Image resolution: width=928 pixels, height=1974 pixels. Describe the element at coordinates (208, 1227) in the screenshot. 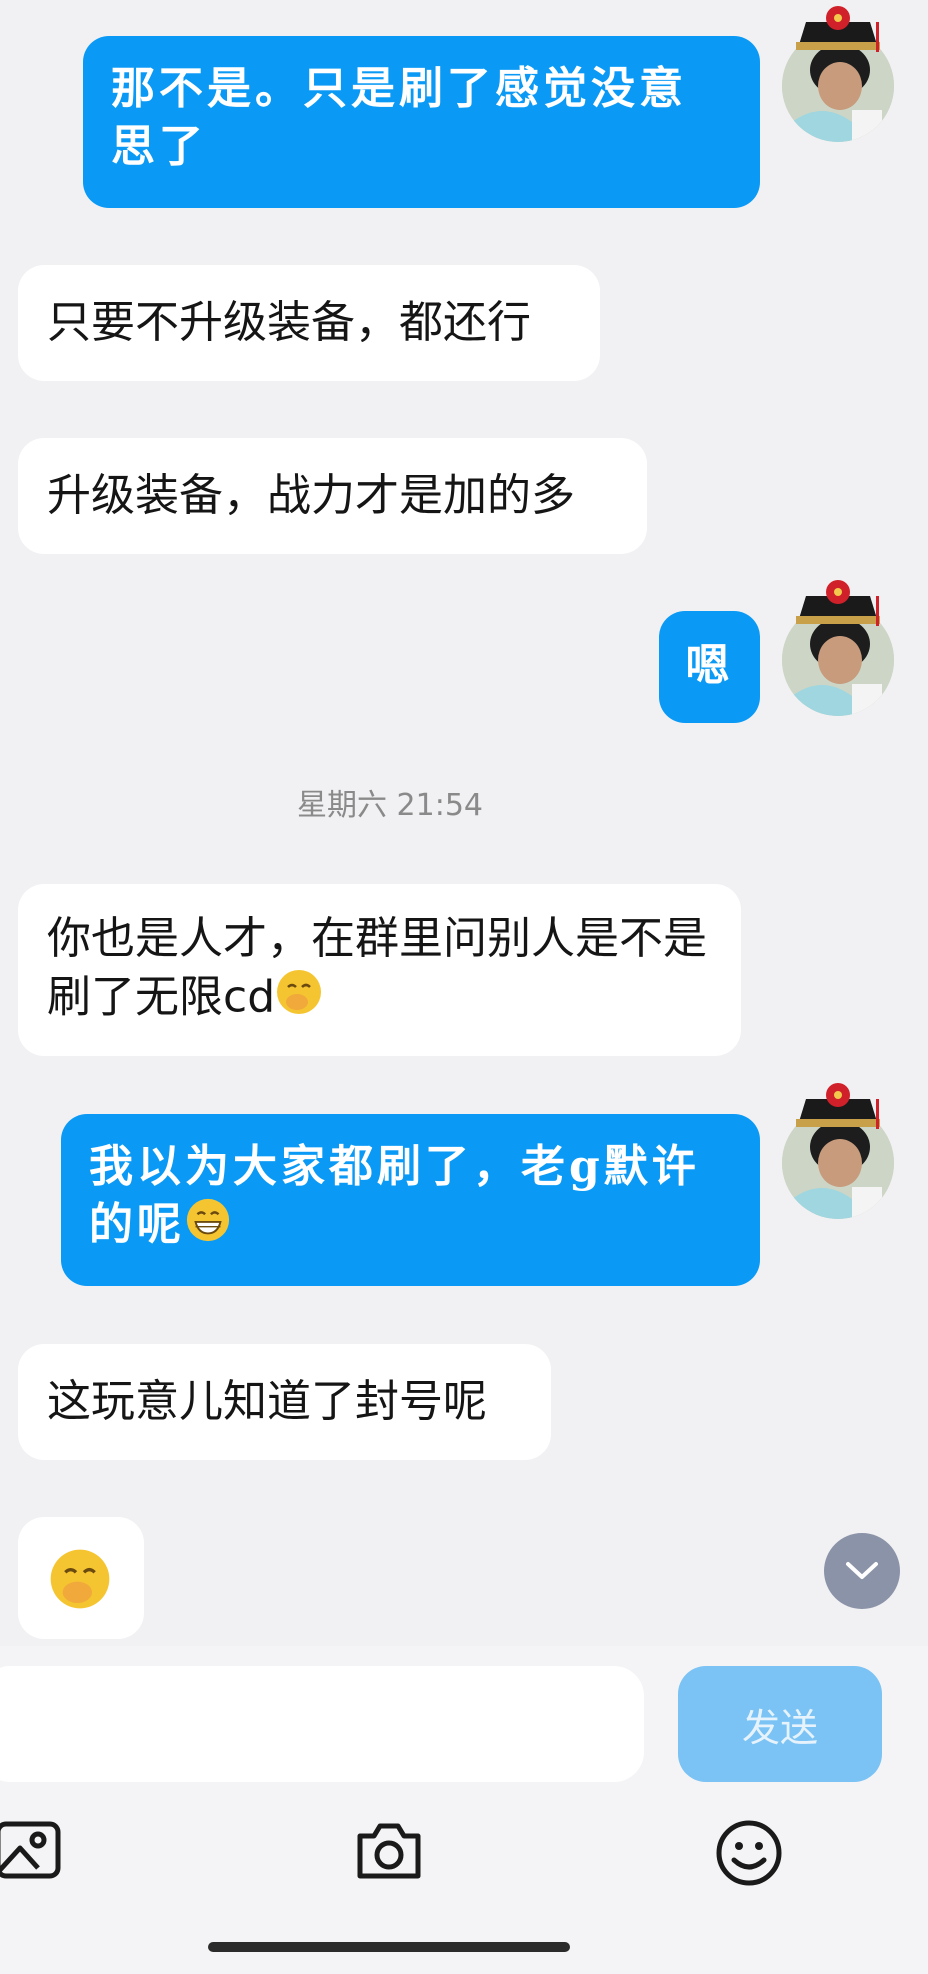

I see `grin-emoji` at that location.